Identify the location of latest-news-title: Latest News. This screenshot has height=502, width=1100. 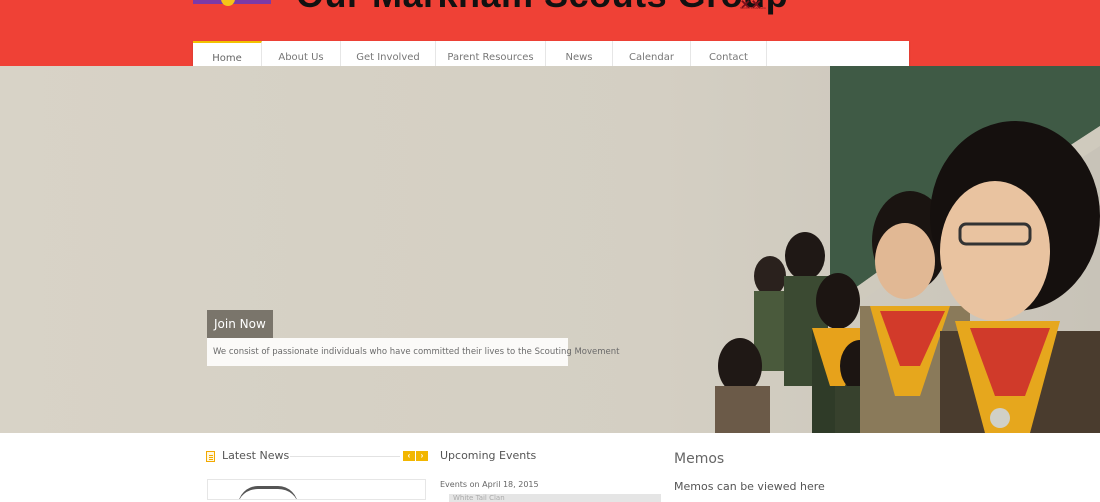
(256, 455).